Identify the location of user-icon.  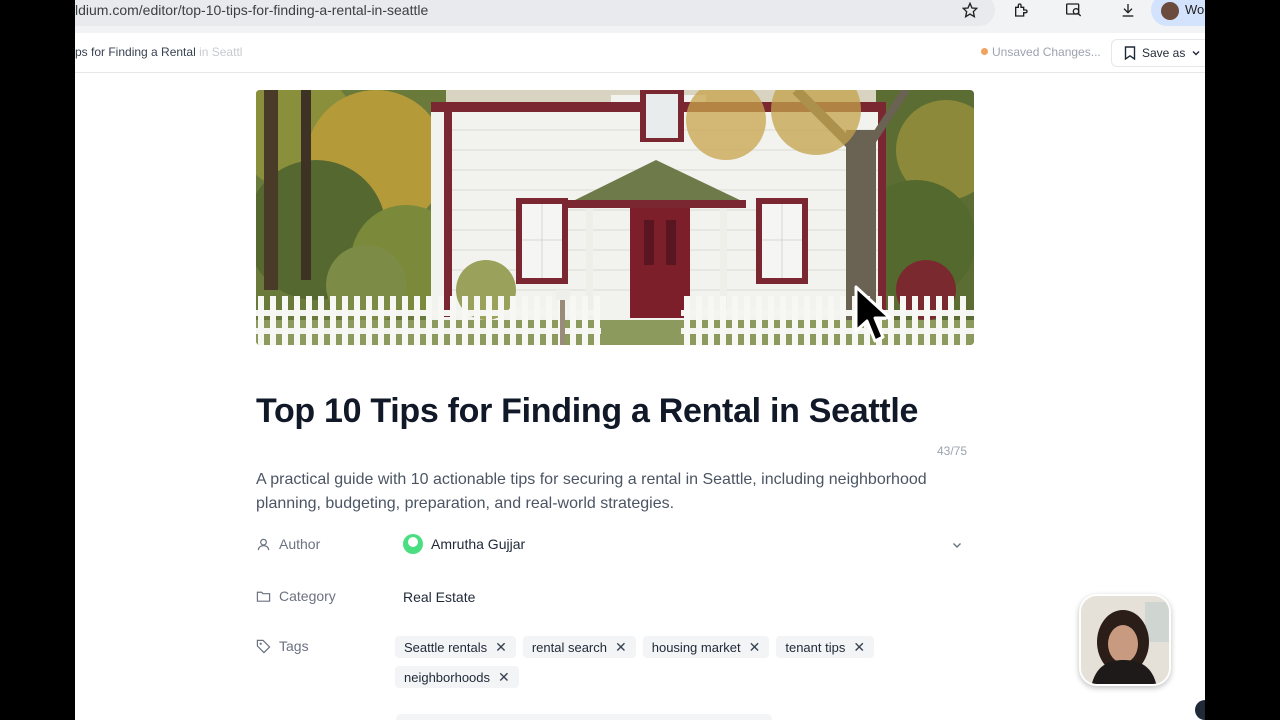
(263, 544).